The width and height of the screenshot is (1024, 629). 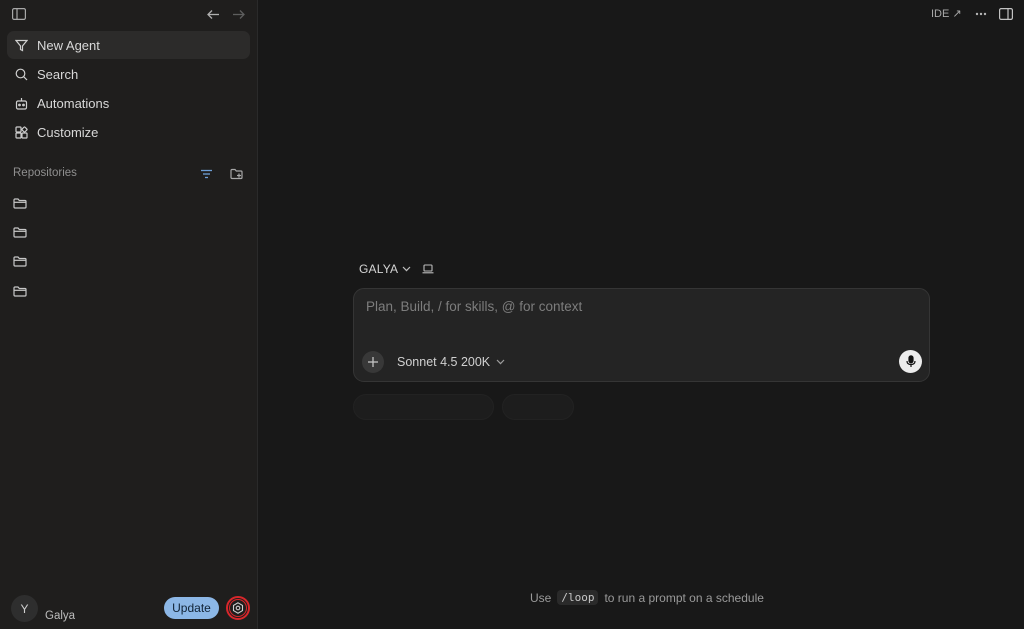 What do you see at coordinates (21, 103) in the screenshot?
I see `automations-icon` at bounding box center [21, 103].